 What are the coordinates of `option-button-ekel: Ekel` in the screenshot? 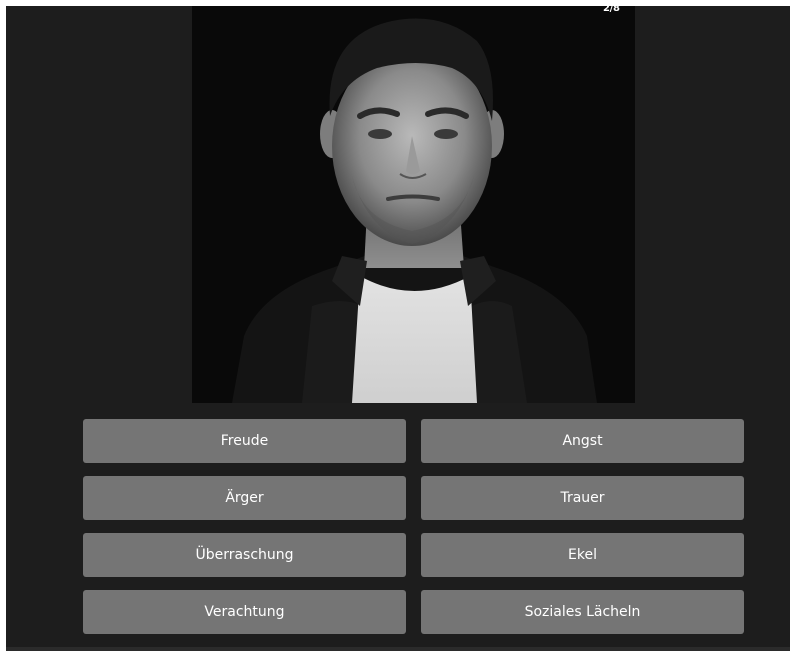 It's located at (582, 555).